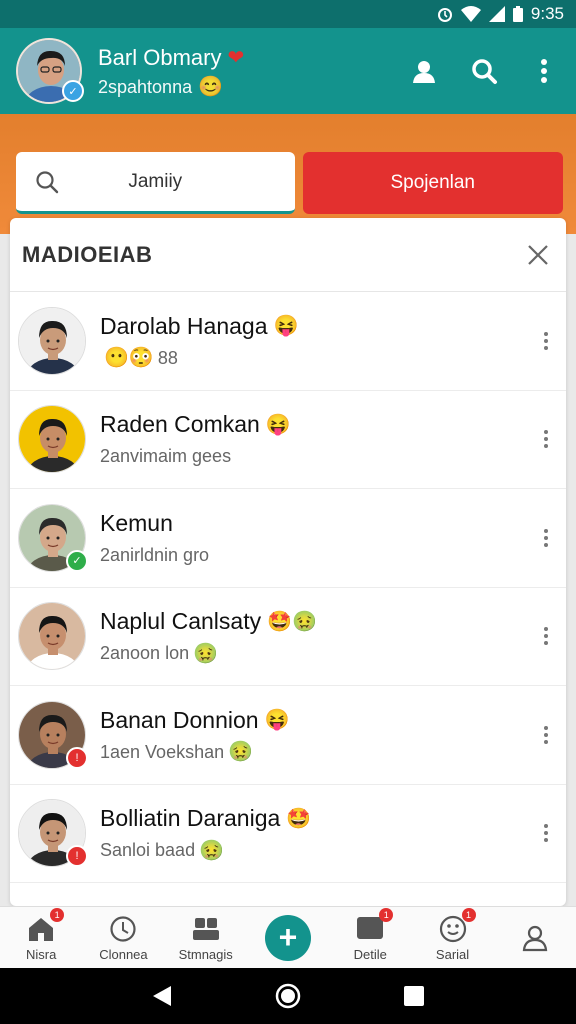 This screenshot has height=1024, width=576. I want to click on contact-row: Raden Comkan 😝 2anvimaim gees, so click(288, 440).